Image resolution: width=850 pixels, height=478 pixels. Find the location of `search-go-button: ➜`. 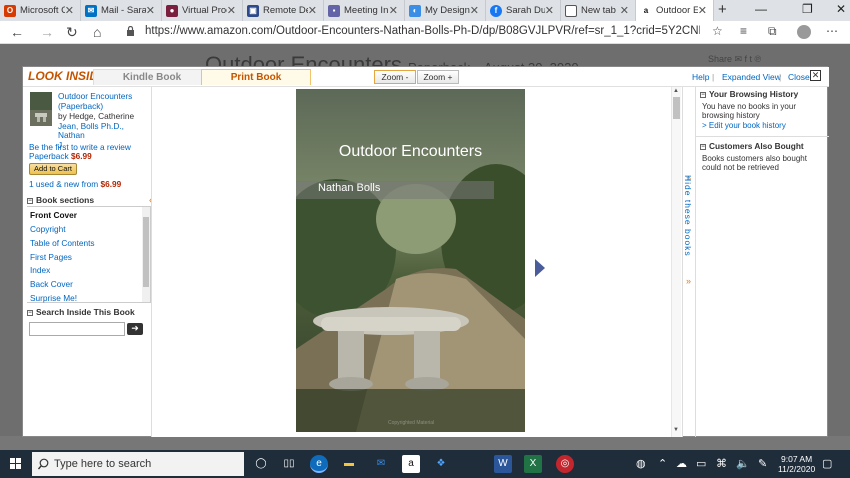

search-go-button: ➜ is located at coordinates (135, 329).